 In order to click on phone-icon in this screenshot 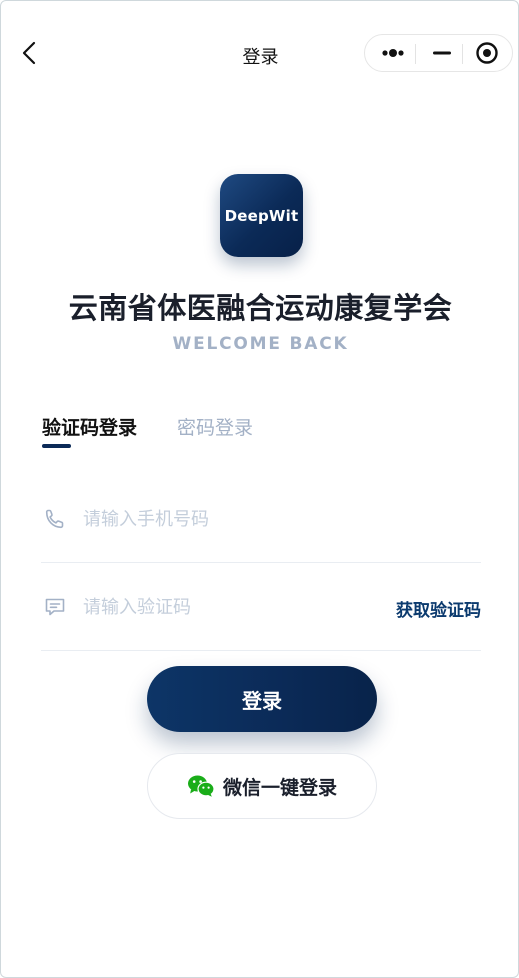, I will do `click(54, 519)`.